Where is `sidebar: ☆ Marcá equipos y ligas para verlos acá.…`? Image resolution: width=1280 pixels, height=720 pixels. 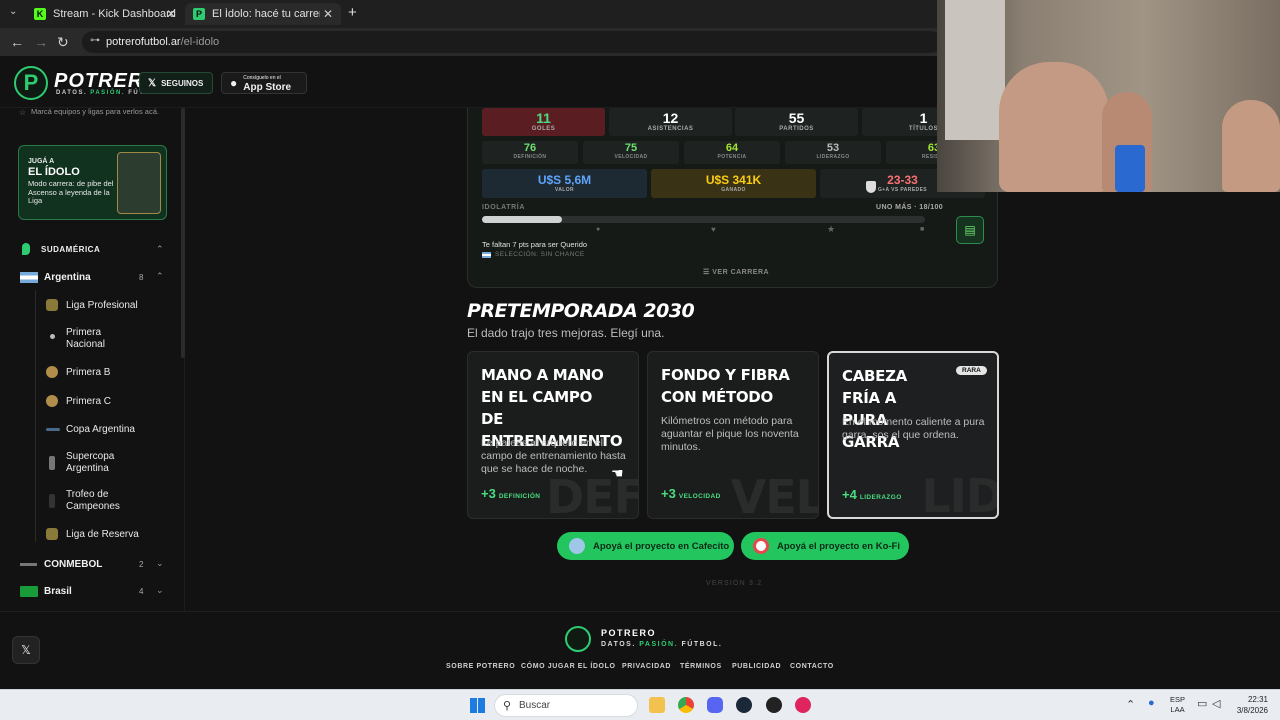
sidebar: ☆ Marcá equipos y ligas para verlos acá.… is located at coordinates (92, 359).